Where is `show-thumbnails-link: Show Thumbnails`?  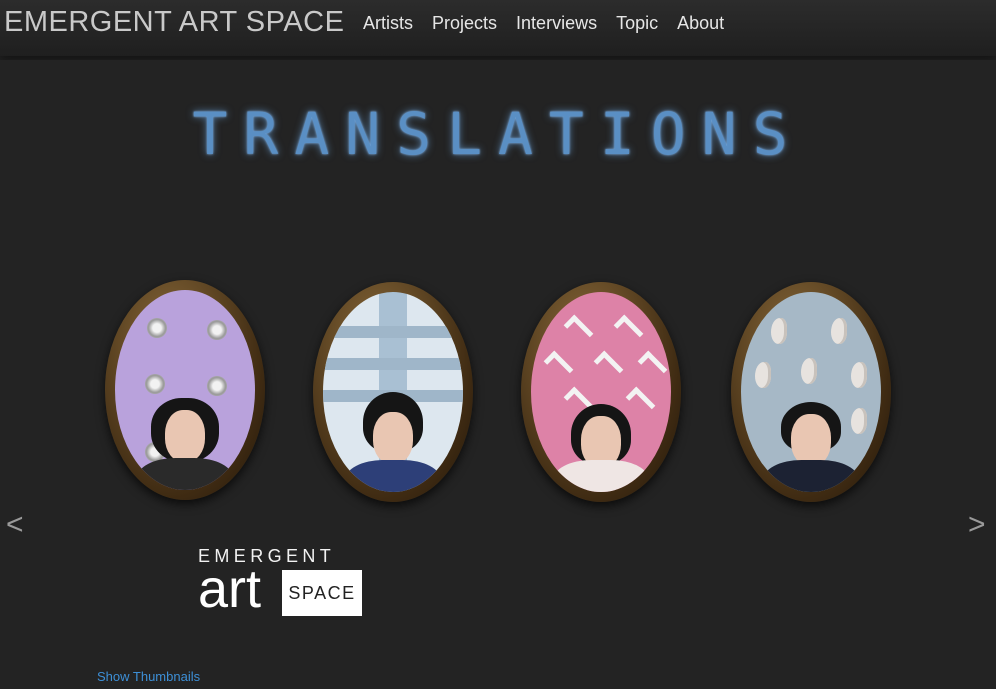 show-thumbnails-link: Show Thumbnails is located at coordinates (148, 676).